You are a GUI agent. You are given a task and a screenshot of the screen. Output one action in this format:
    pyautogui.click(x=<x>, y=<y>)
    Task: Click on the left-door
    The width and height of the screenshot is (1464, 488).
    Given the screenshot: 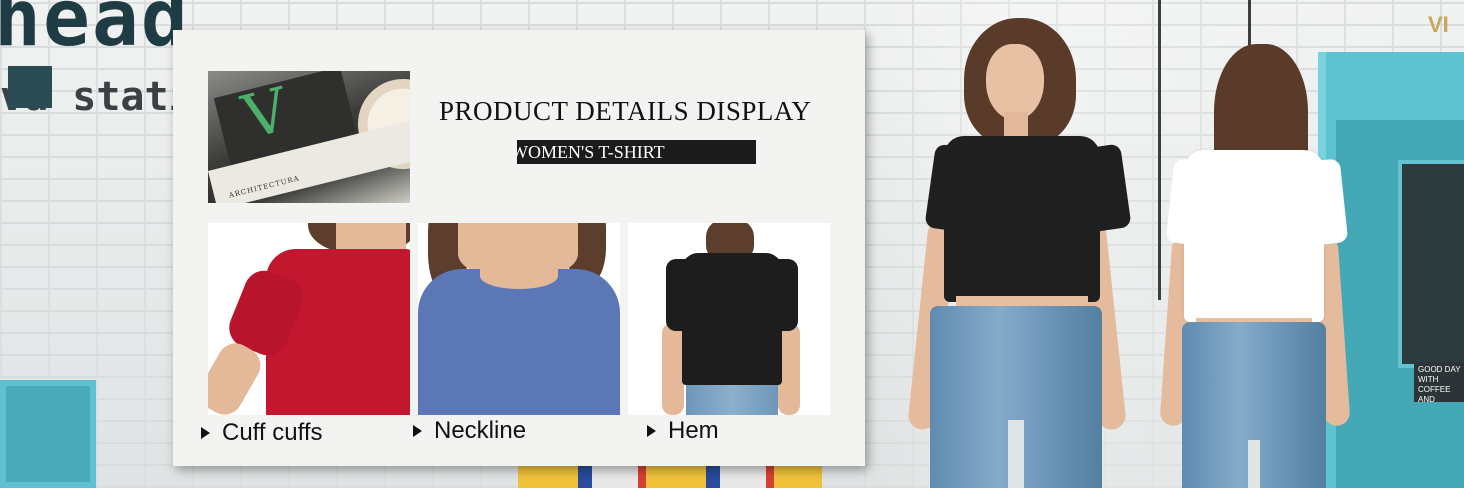 What is the action you would take?
    pyautogui.click(x=48, y=434)
    